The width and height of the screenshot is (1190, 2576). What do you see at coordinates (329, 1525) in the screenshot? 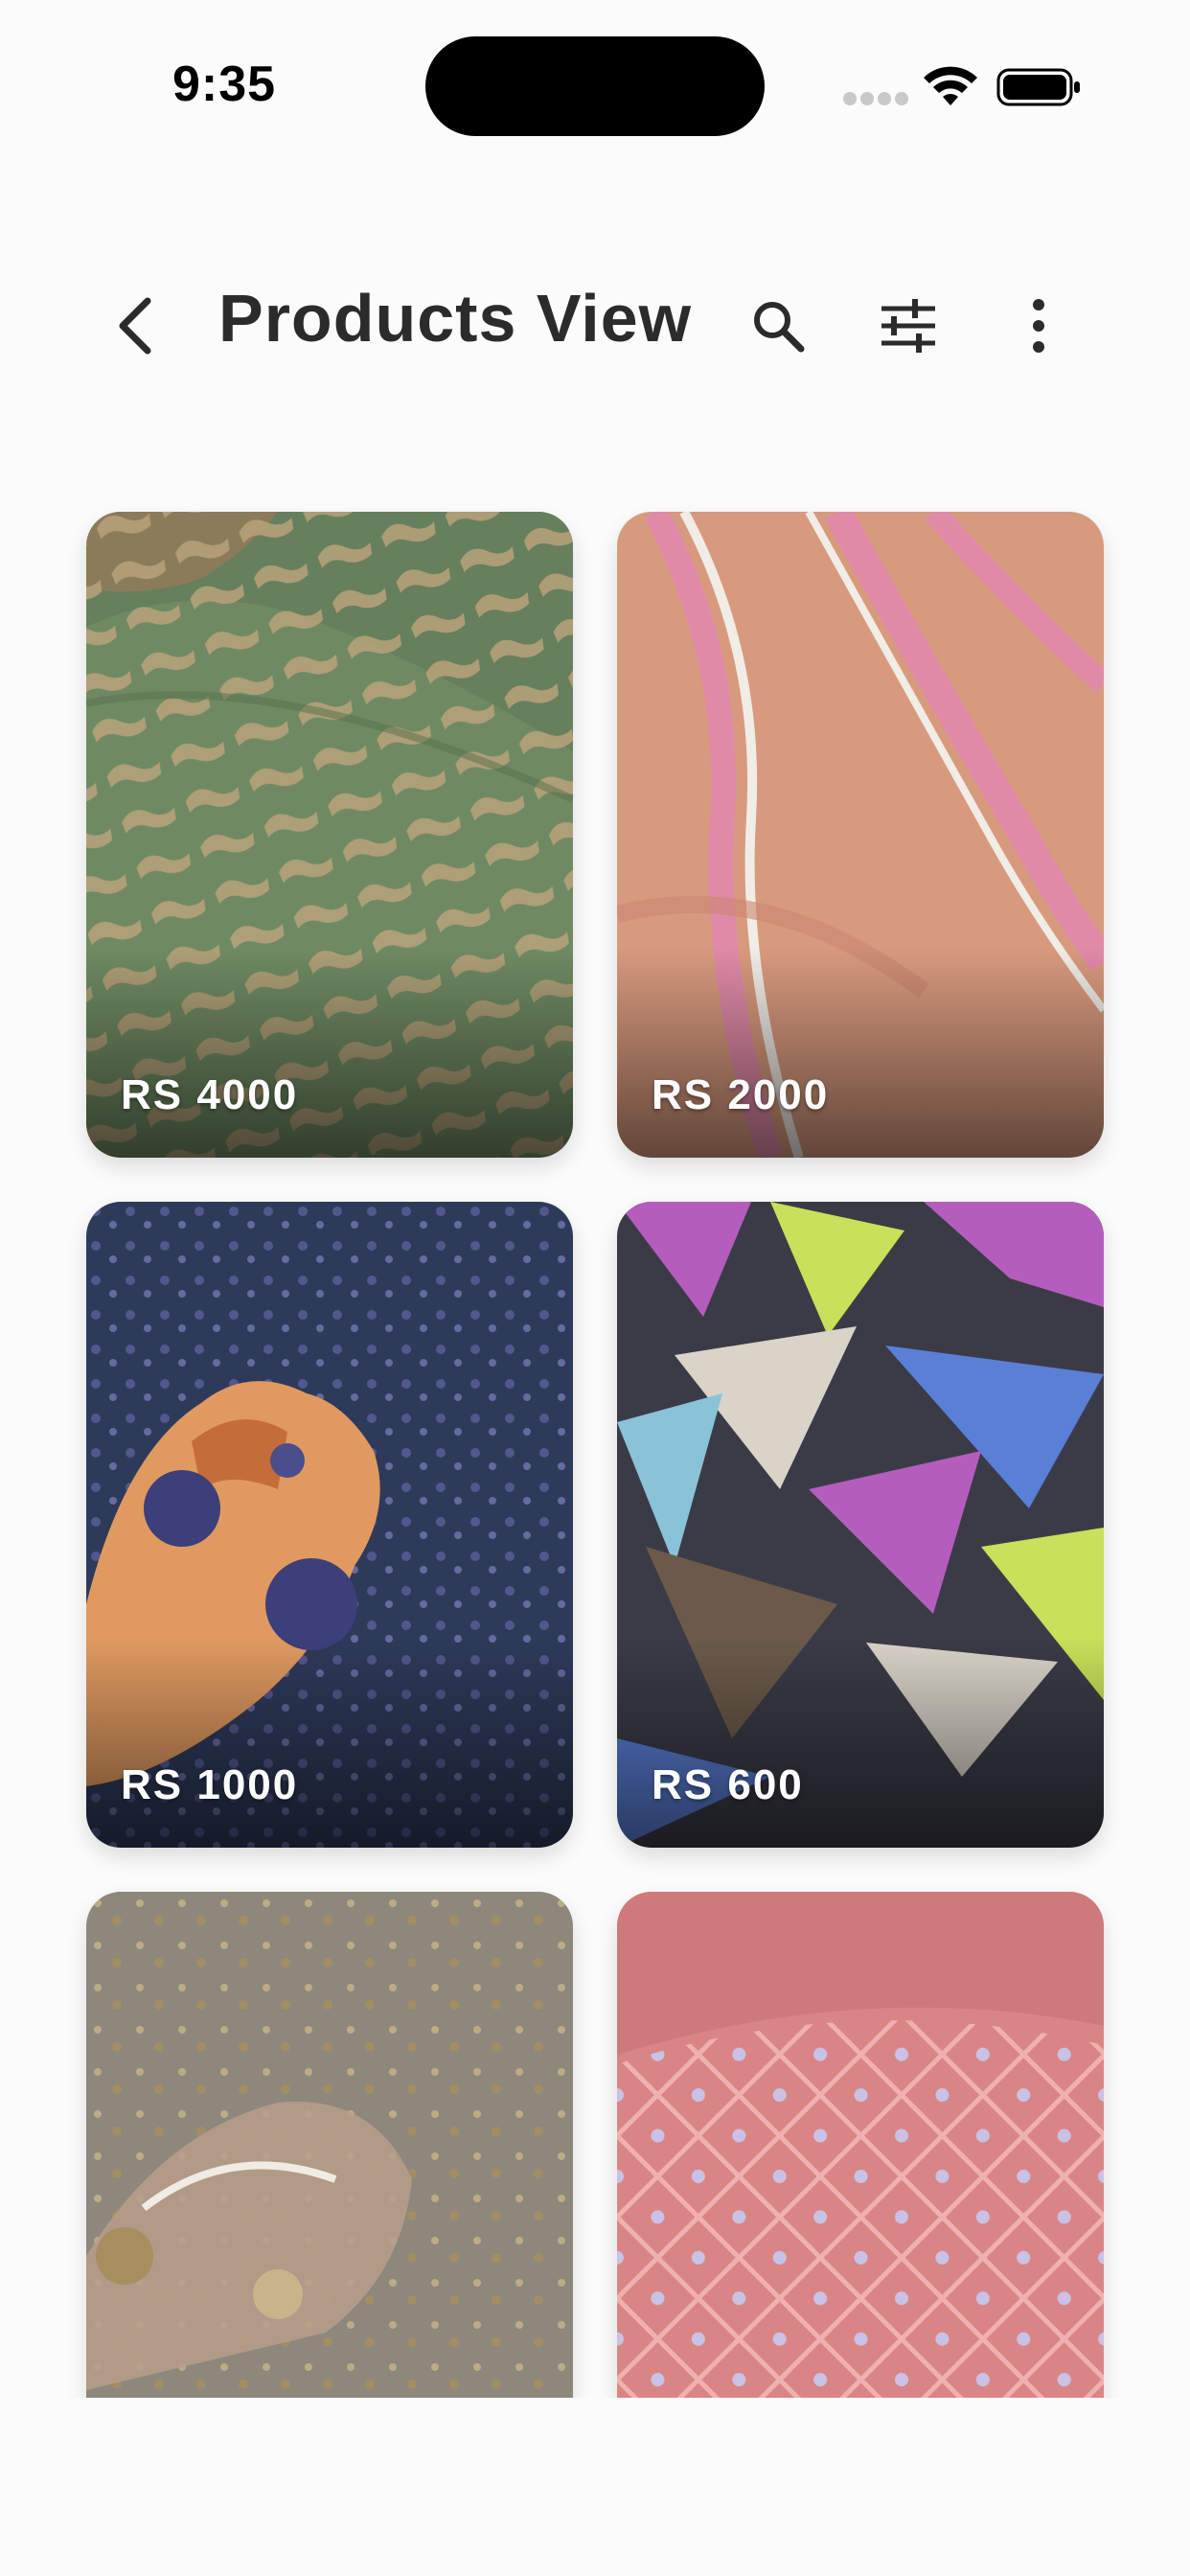
I see `product-card: RS 1000` at bounding box center [329, 1525].